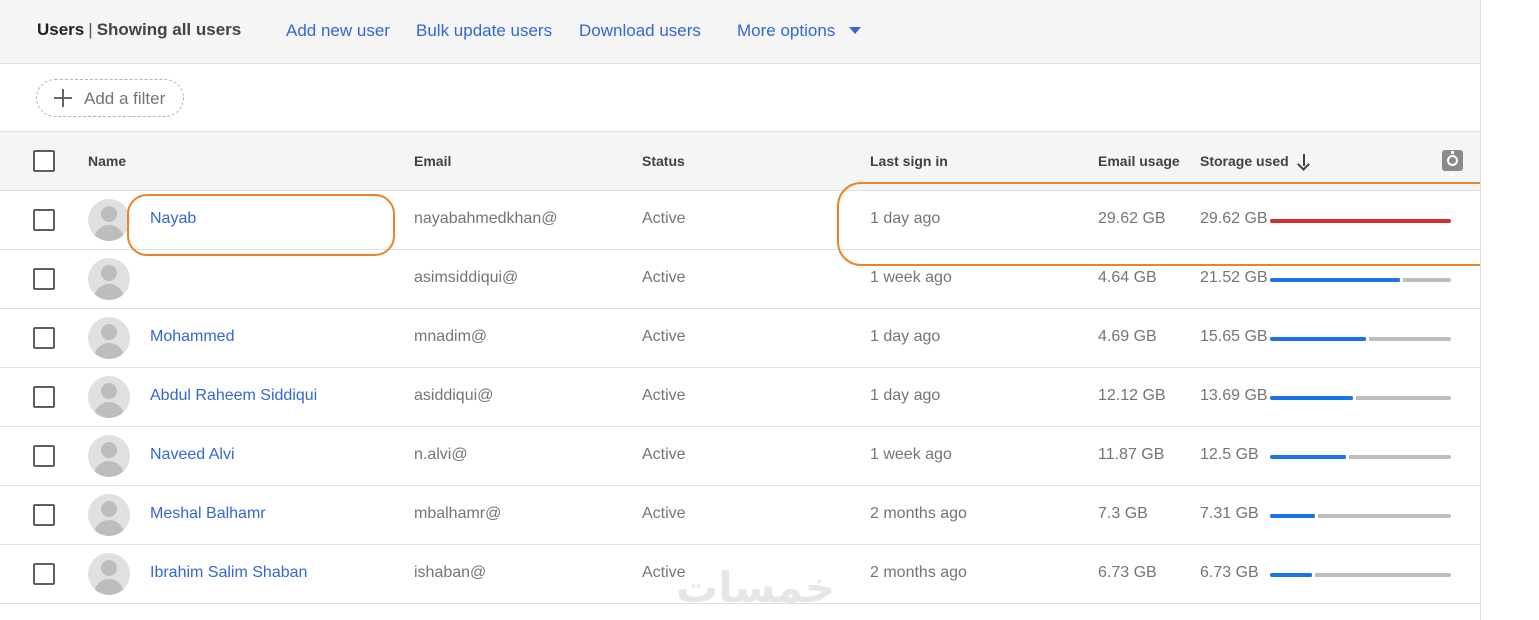 Image resolution: width=1539 pixels, height=620 pixels. I want to click on add-new-user-link: Add new user, so click(338, 31).